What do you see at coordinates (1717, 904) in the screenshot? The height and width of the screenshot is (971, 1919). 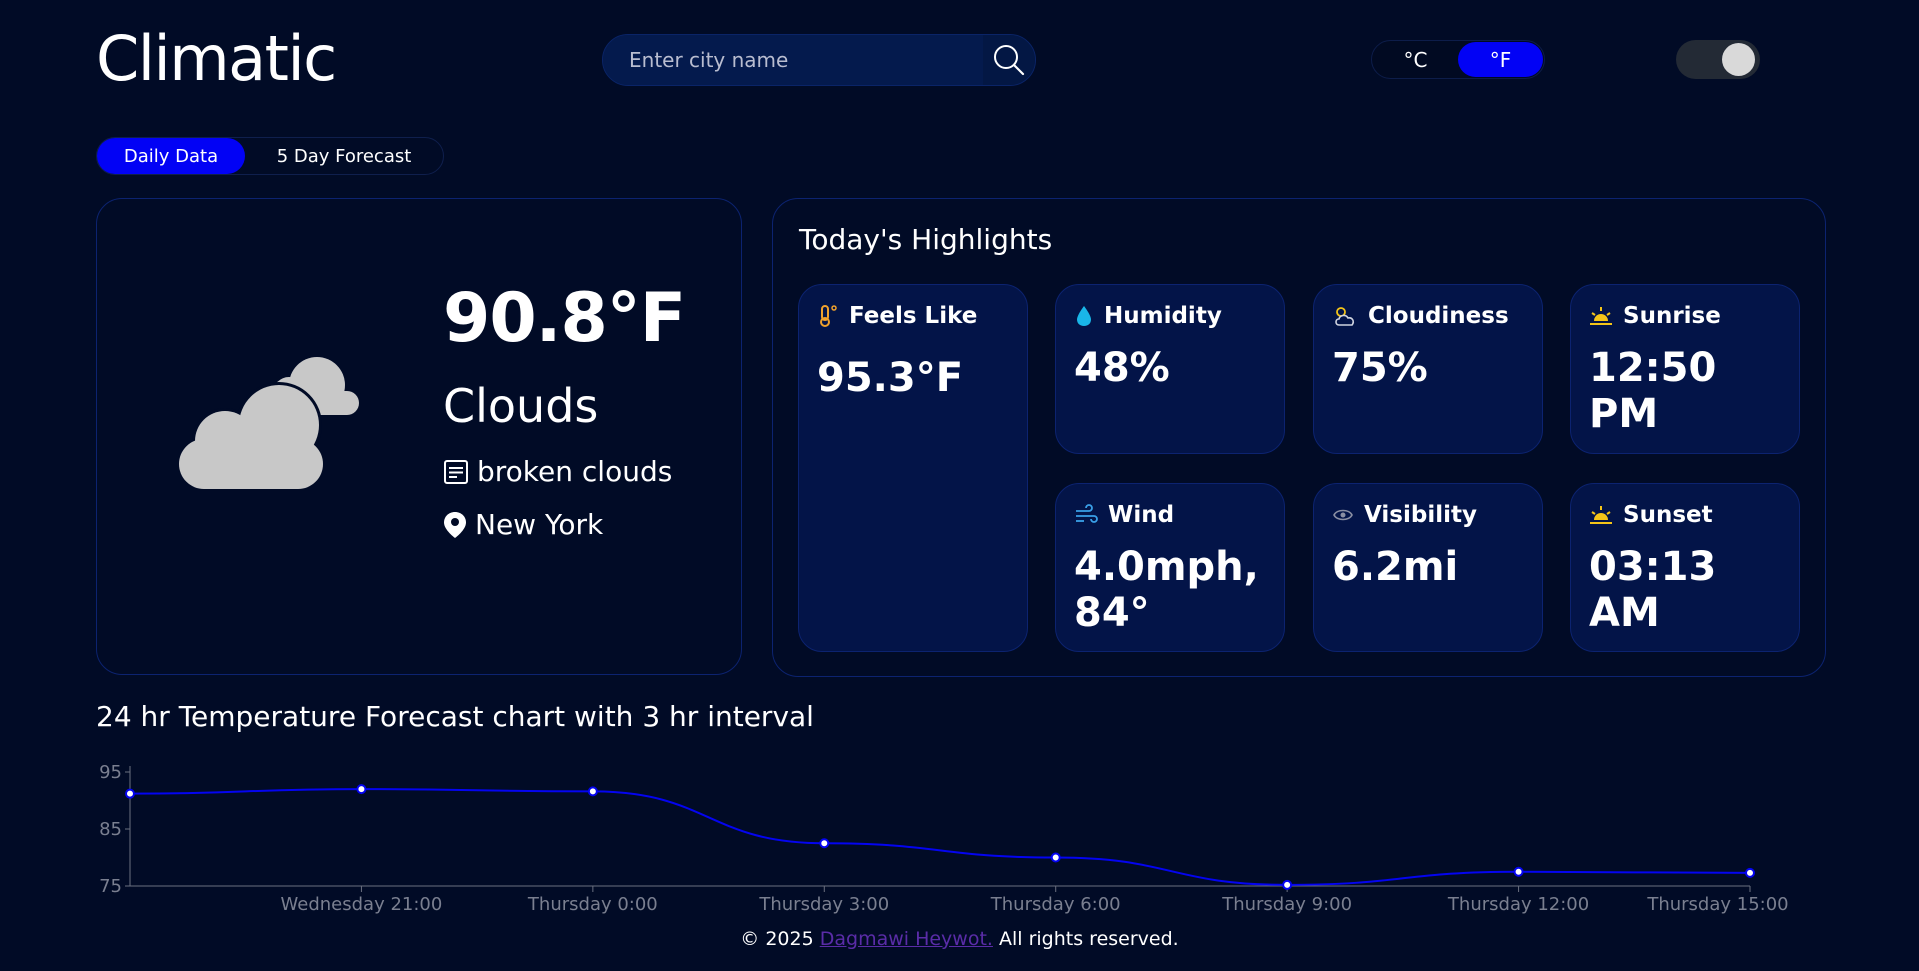 I see `x-tick-label: Thursday 15:00` at bounding box center [1717, 904].